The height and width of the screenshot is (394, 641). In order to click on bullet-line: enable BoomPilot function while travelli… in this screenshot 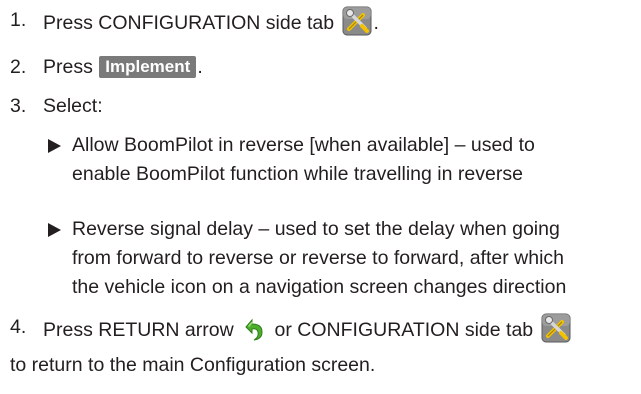, I will do `click(297, 174)`.